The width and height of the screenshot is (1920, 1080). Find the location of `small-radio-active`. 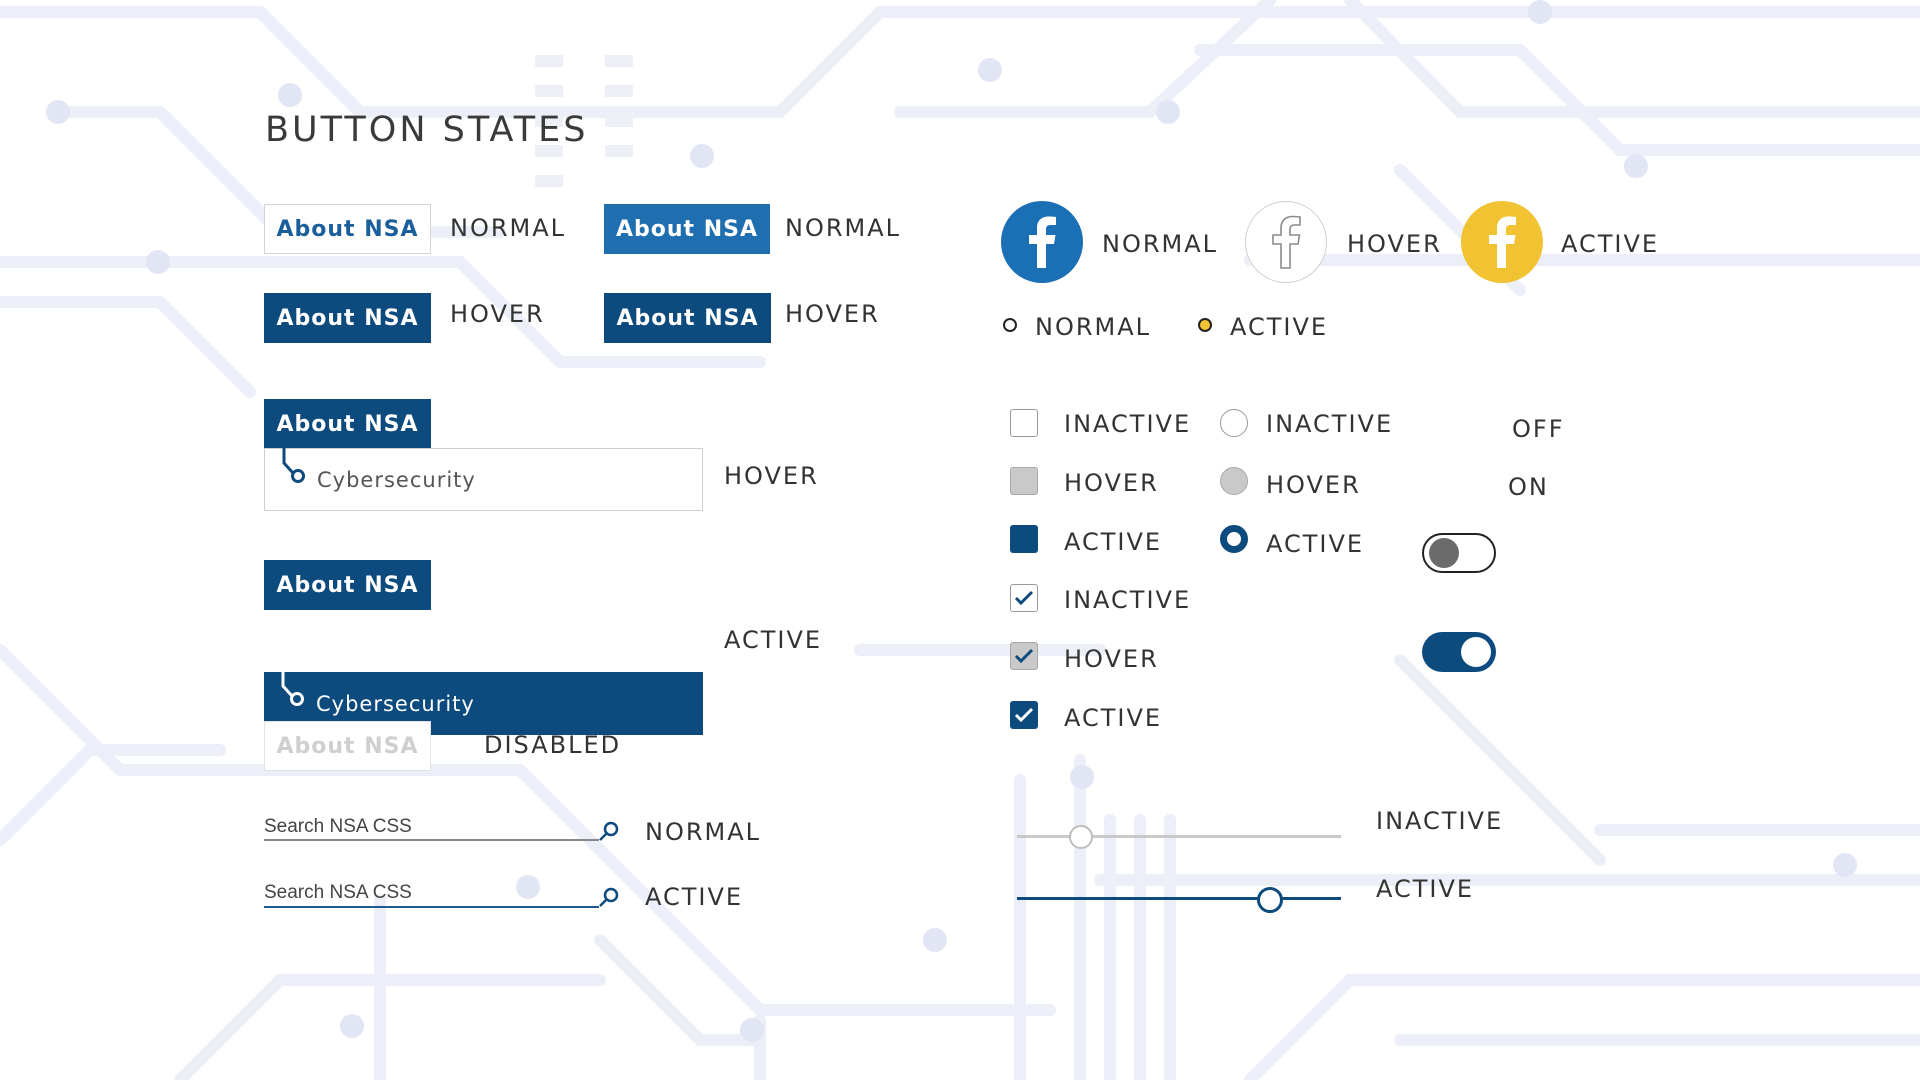

small-radio-active is located at coordinates (1205, 325).